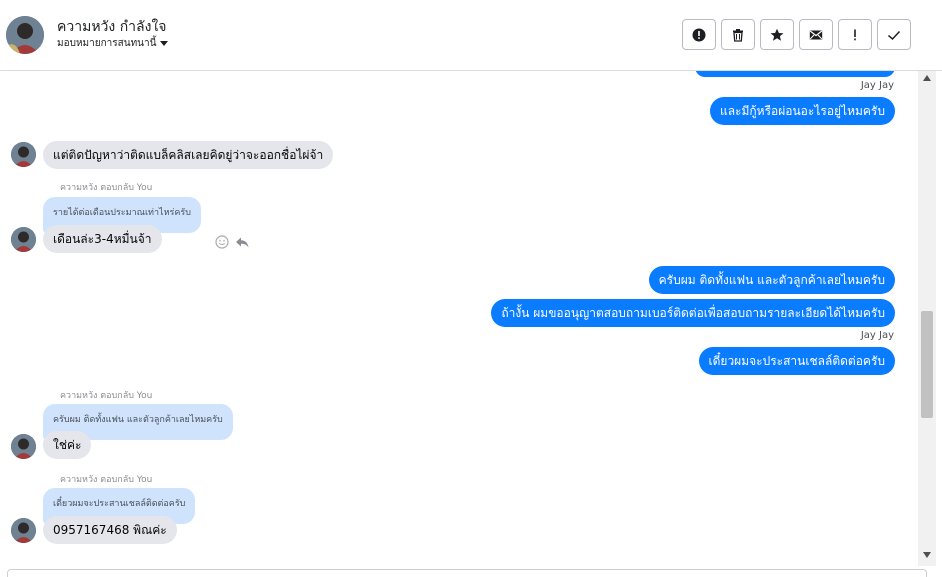 Image resolution: width=942 pixels, height=577 pixels. I want to click on assign-conversation-dropdown: มอบหมายการสนทนานี้, so click(113, 43).